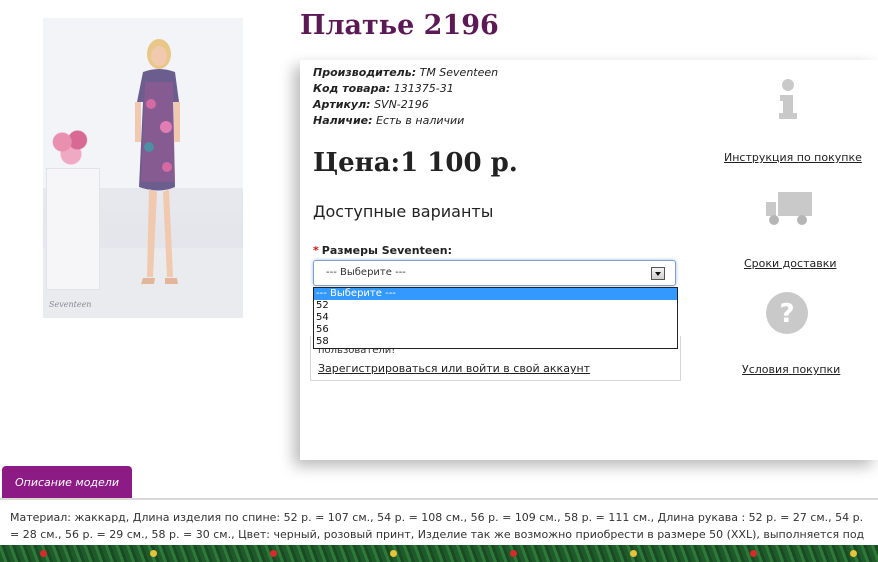 The width and height of the screenshot is (878, 562). Describe the element at coordinates (439, 553) in the screenshot. I see `garland-decoration` at that location.